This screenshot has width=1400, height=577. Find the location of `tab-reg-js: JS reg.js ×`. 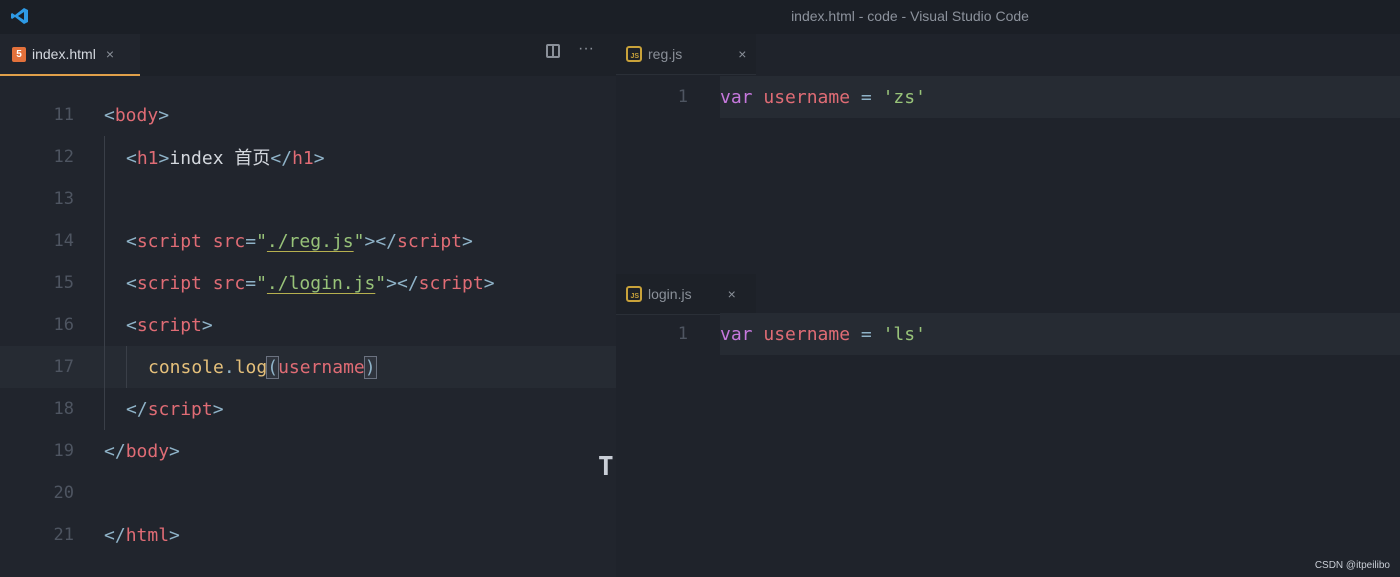

tab-reg-js: JS reg.js × is located at coordinates (686, 54).